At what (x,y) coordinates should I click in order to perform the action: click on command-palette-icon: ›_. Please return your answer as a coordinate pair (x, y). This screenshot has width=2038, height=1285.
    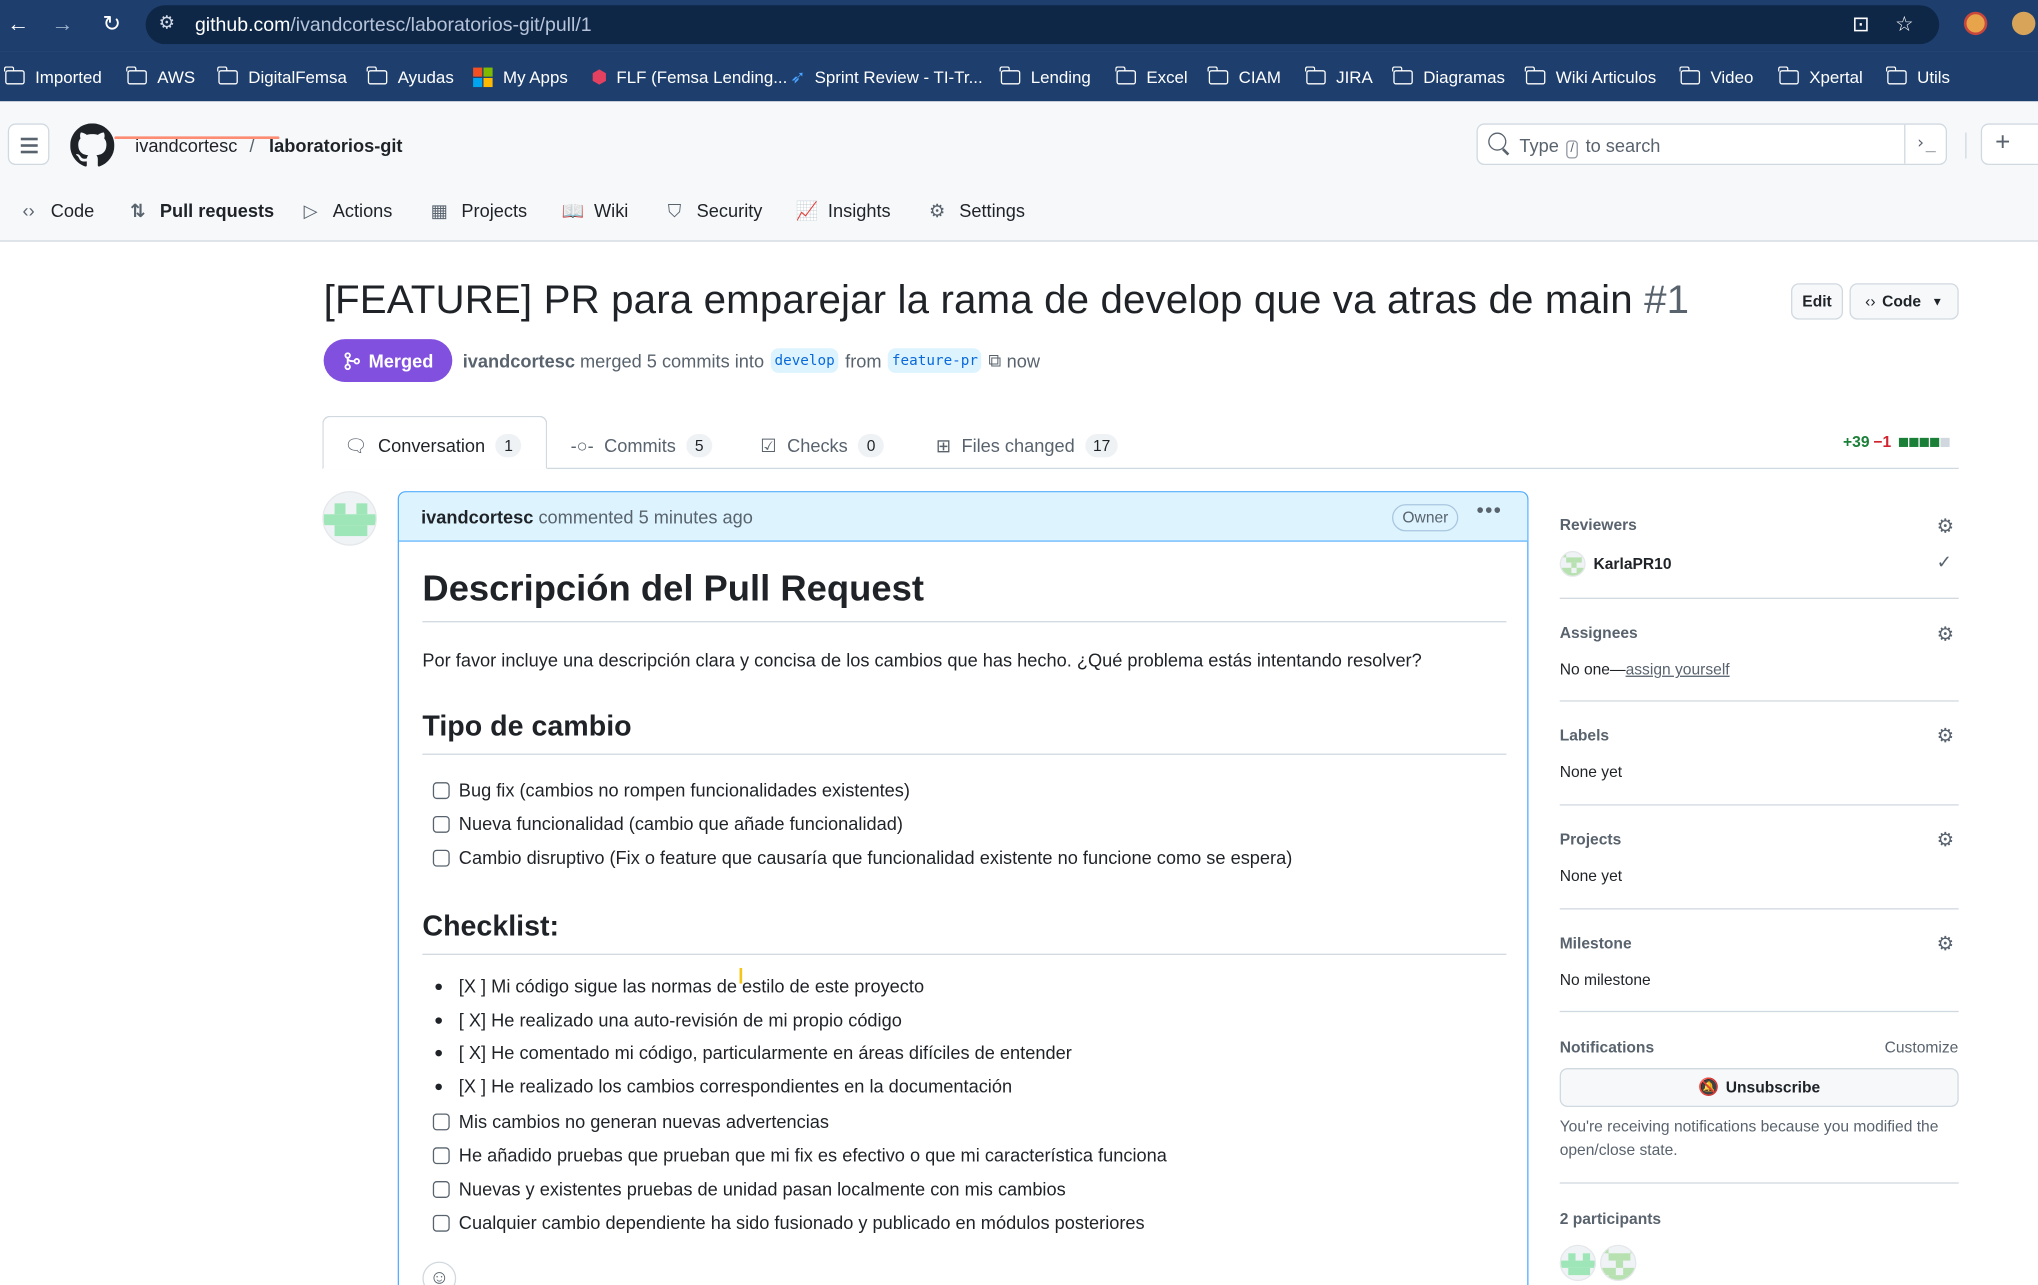
    Looking at the image, I should click on (1925, 144).